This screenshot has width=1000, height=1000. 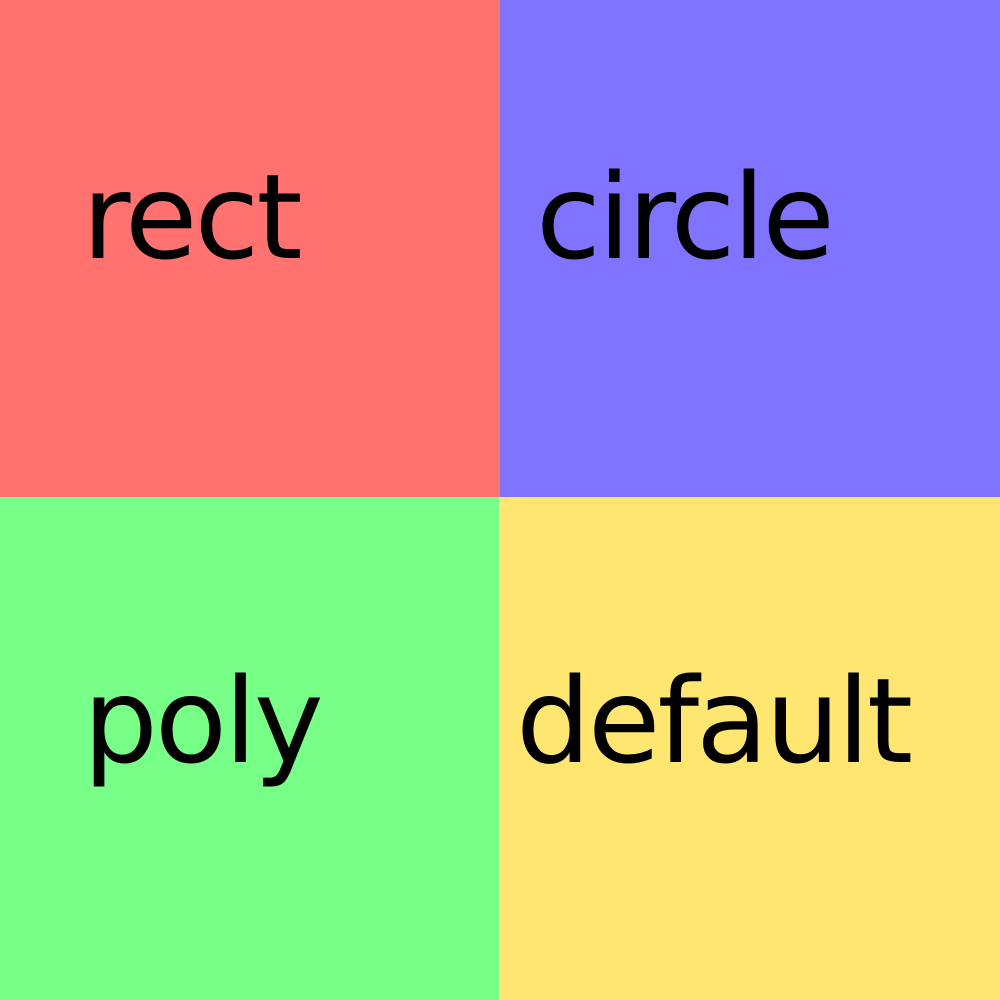 I want to click on default-label: default, so click(x=714, y=721).